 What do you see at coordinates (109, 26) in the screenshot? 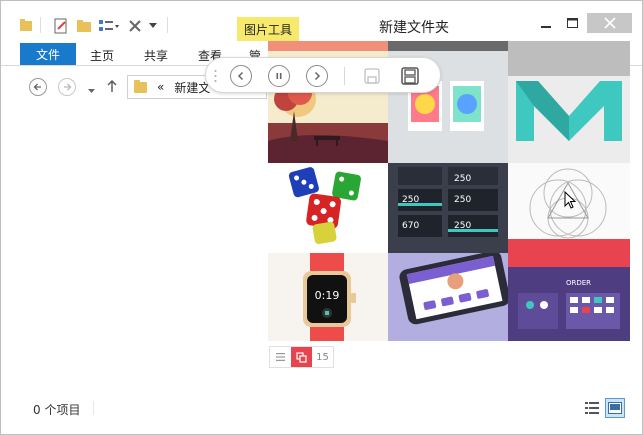
I see `view-options-icon` at bounding box center [109, 26].